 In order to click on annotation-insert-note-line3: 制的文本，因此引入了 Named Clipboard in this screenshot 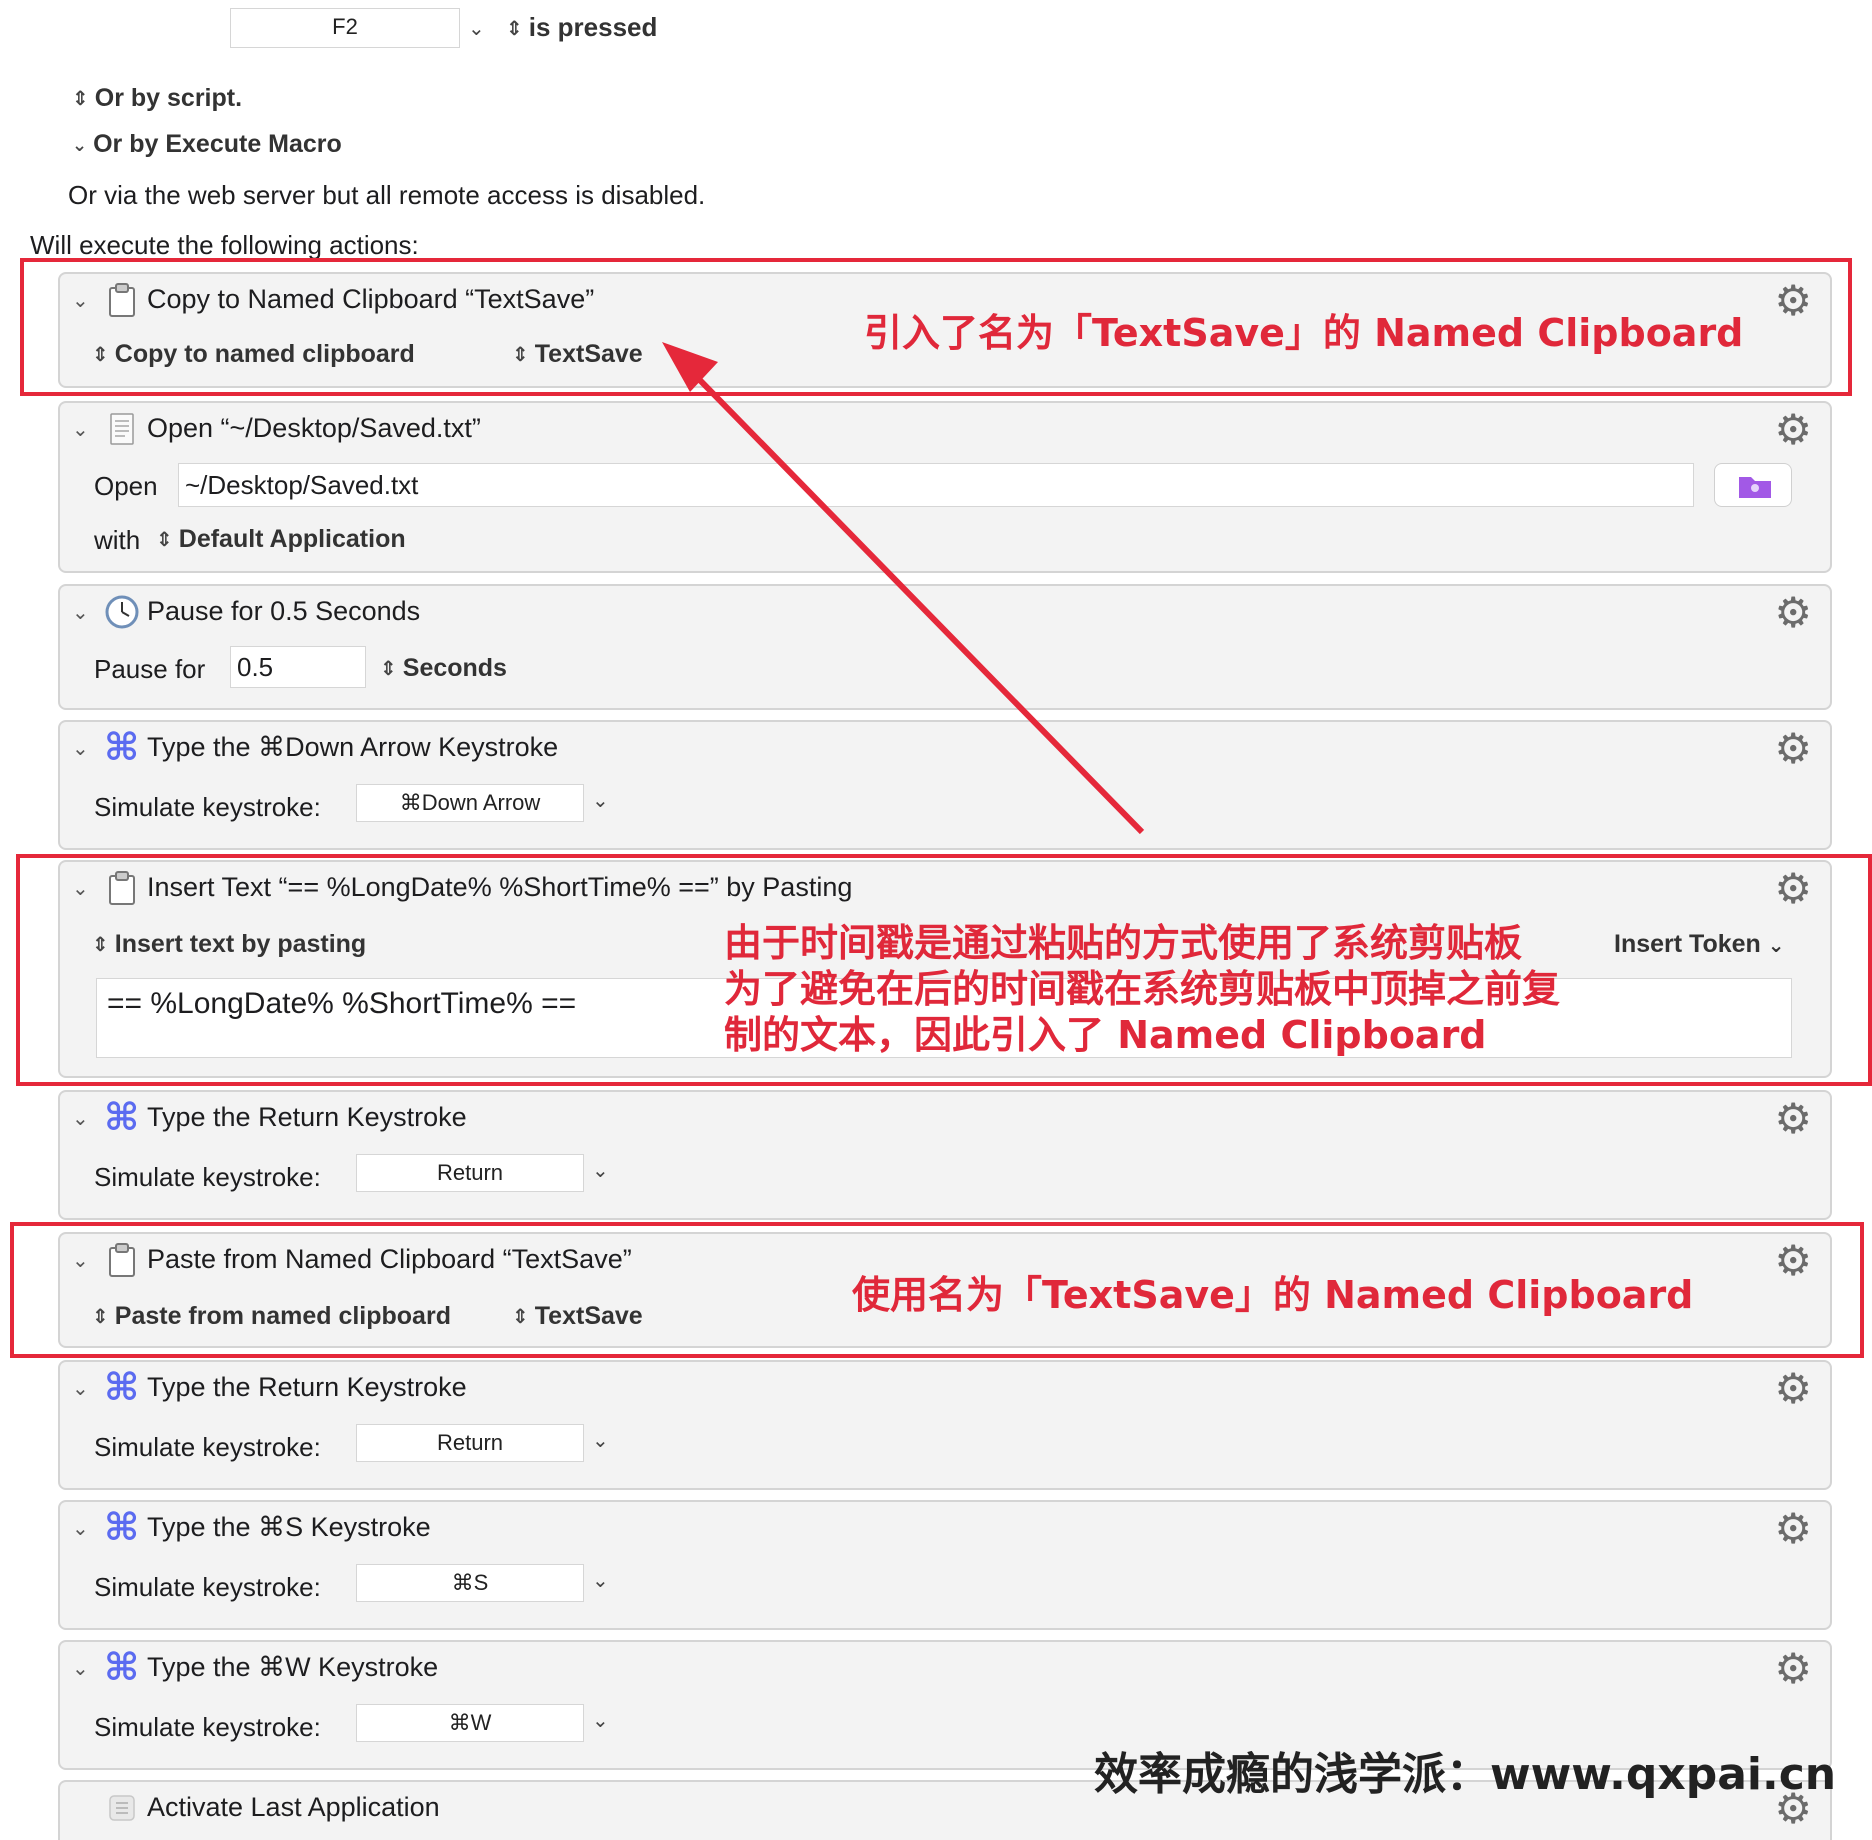, I will do `click(1105, 1035)`.